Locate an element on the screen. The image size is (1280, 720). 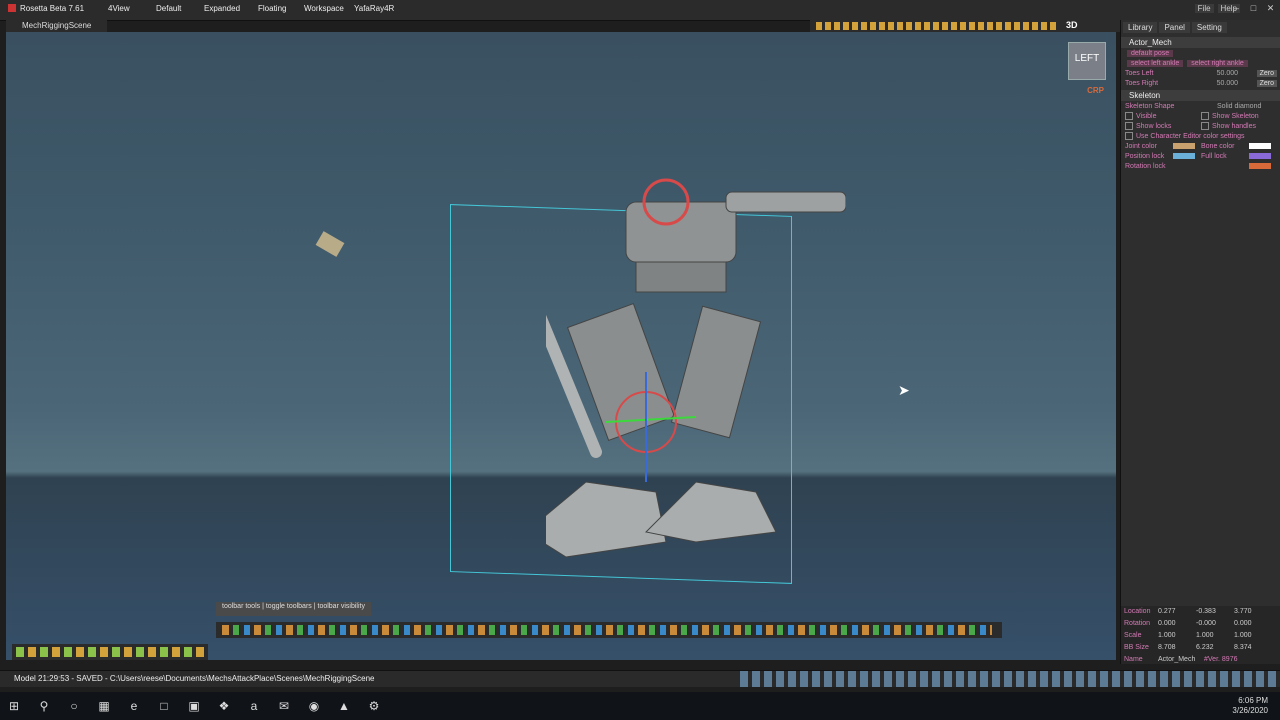
view-navigation-cube: LEFT is located at coordinates (1087, 61).